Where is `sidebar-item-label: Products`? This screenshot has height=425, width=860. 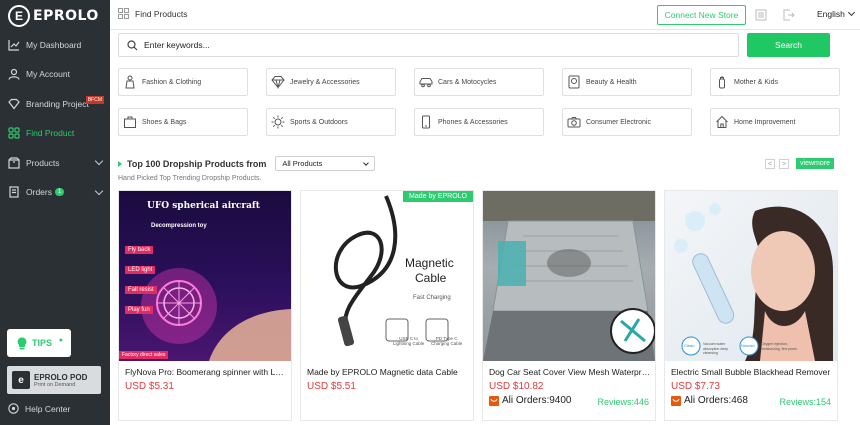 sidebar-item-label: Products is located at coordinates (43, 162).